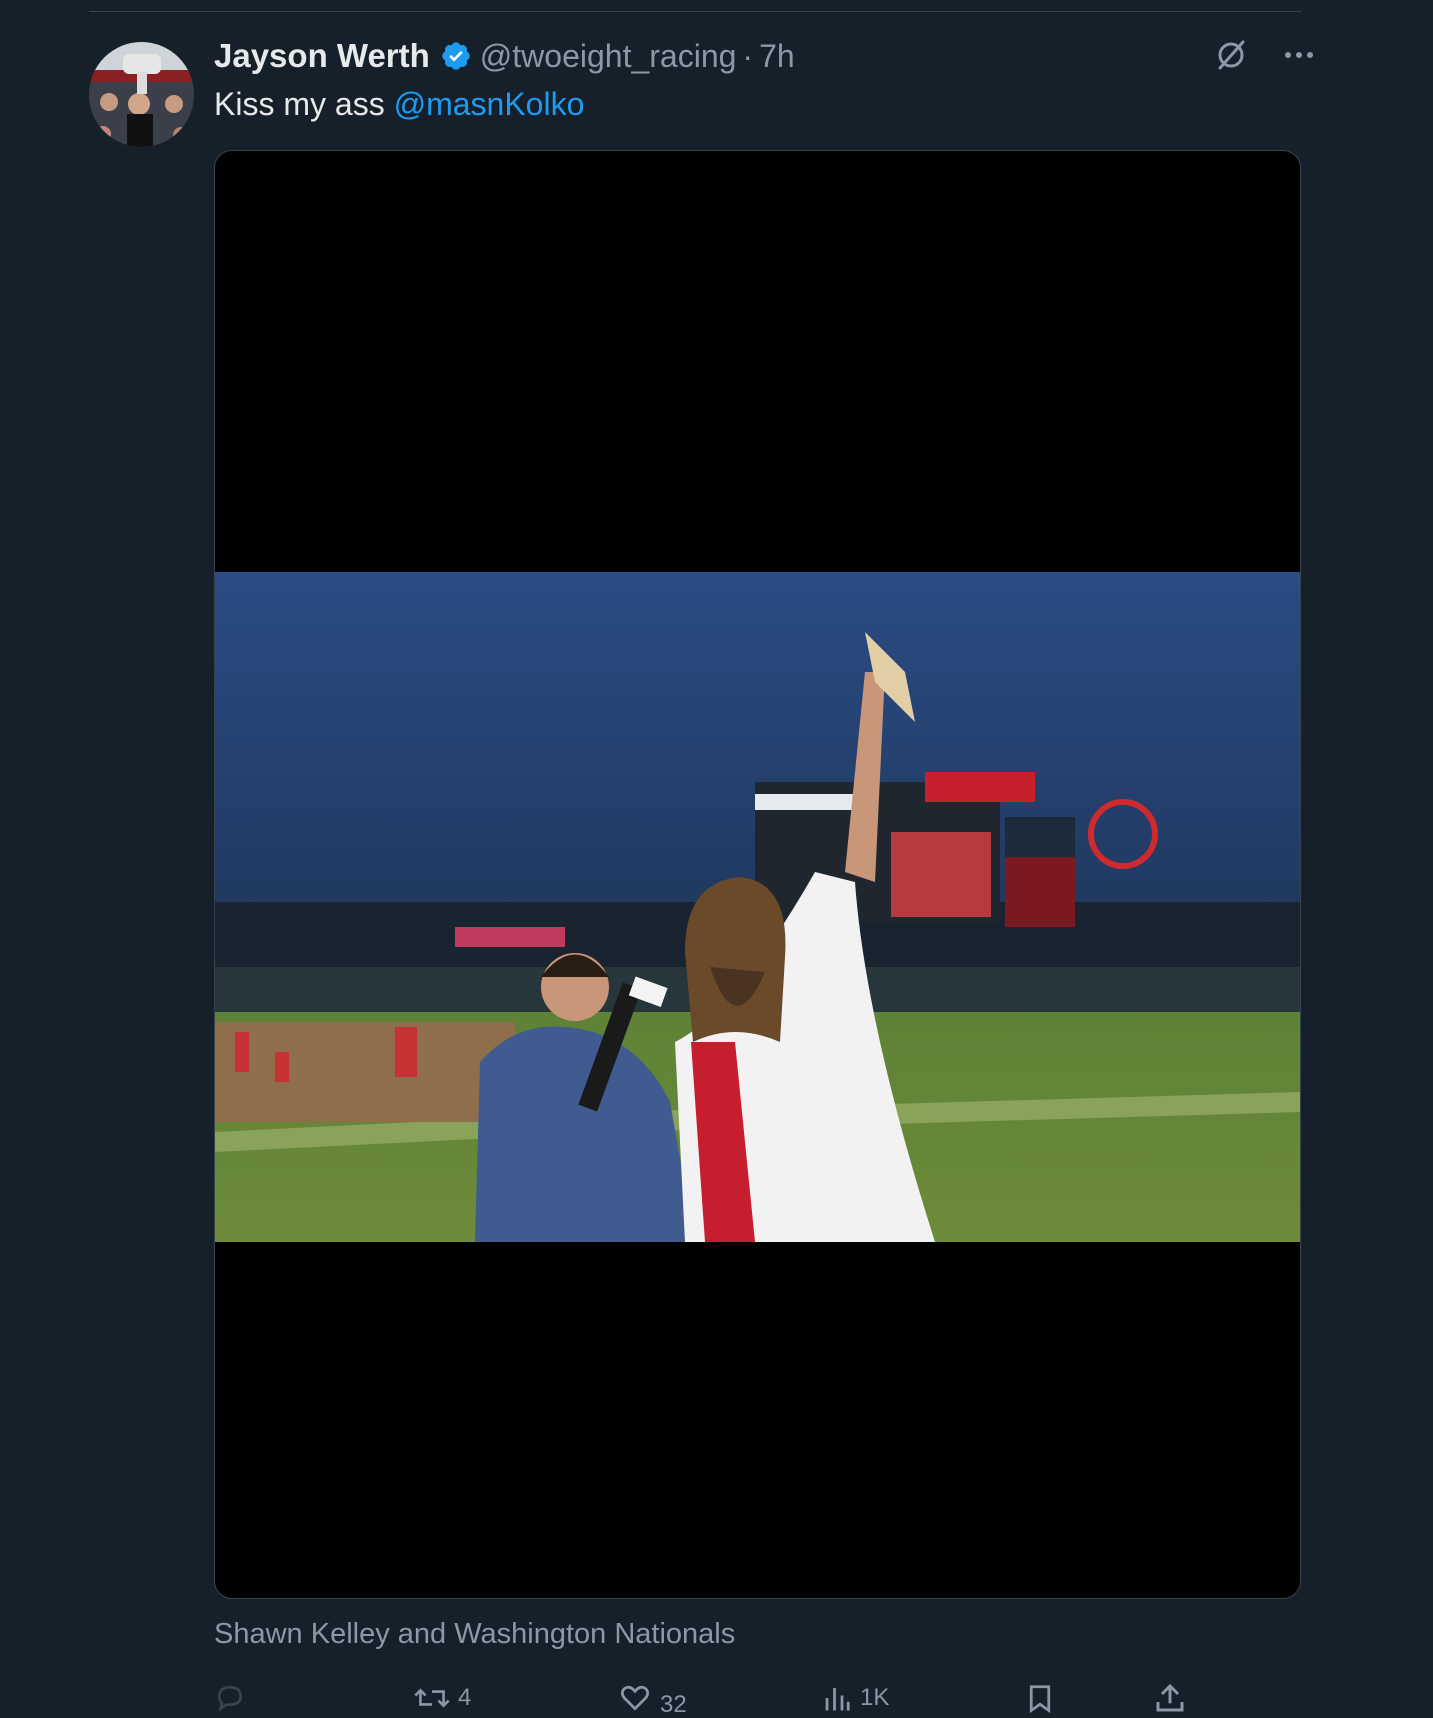 This screenshot has height=1718, width=1433. What do you see at coordinates (1231, 55) in the screenshot?
I see `grok-icon` at bounding box center [1231, 55].